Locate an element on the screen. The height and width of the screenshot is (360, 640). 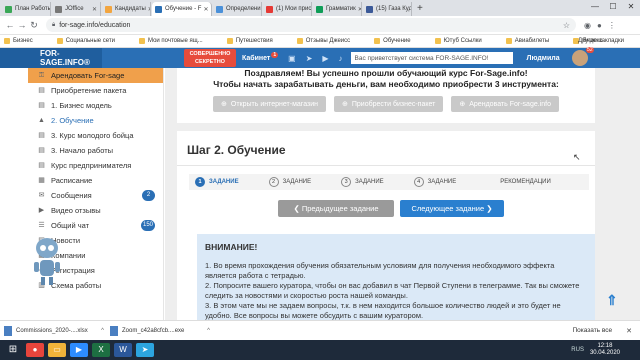
url-field: 🔒︎ for-sage.info/education ☆ is located at coordinates (311, 25).